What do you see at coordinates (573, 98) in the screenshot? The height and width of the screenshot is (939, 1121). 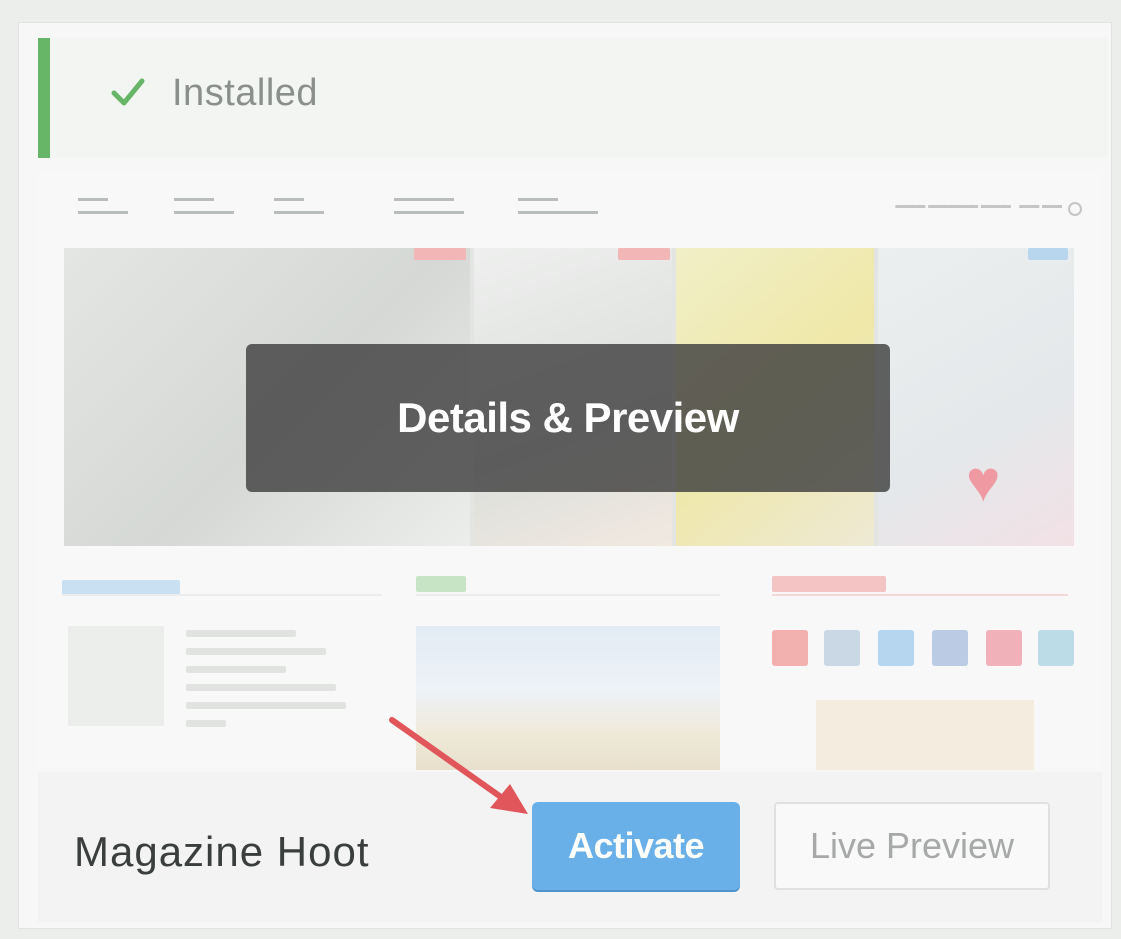 I see `installed-notice: Installed` at bounding box center [573, 98].